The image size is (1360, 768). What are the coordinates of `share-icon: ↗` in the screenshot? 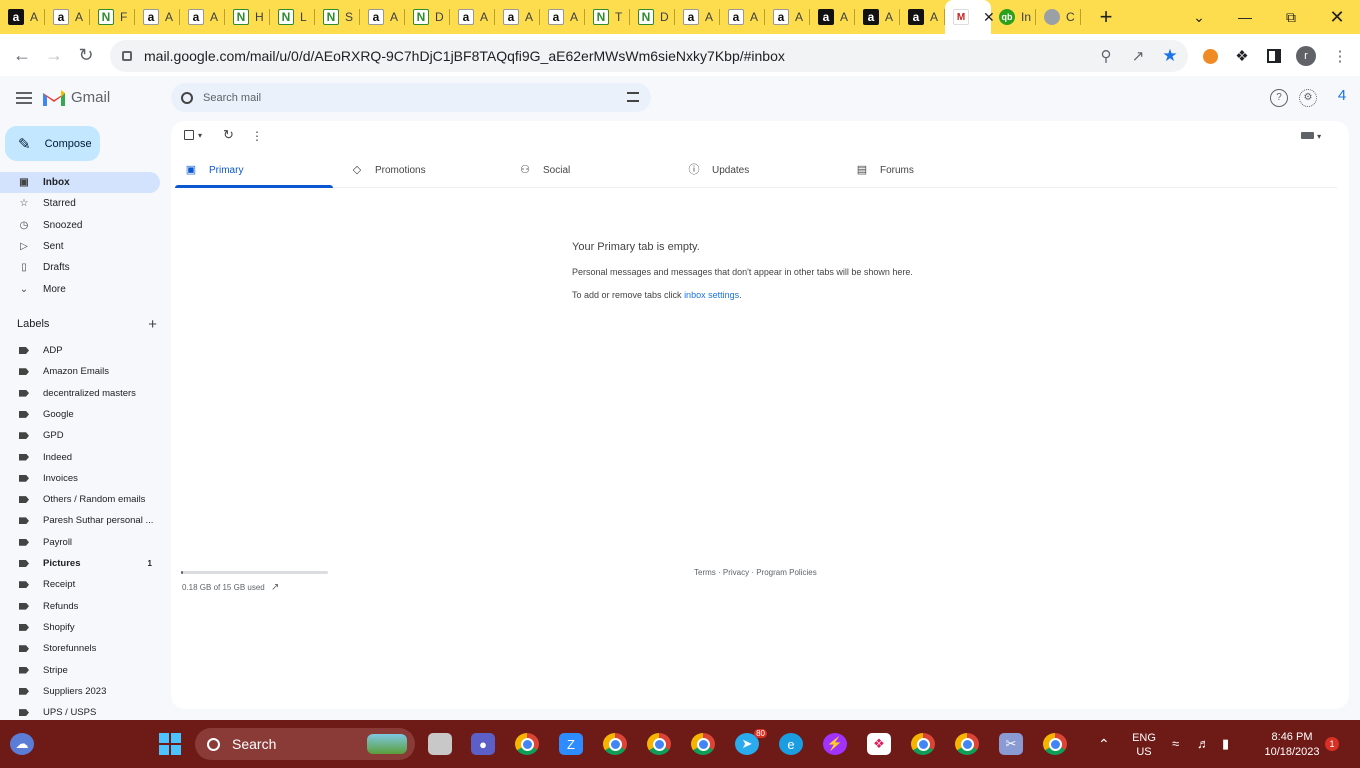 It's located at (1138, 56).